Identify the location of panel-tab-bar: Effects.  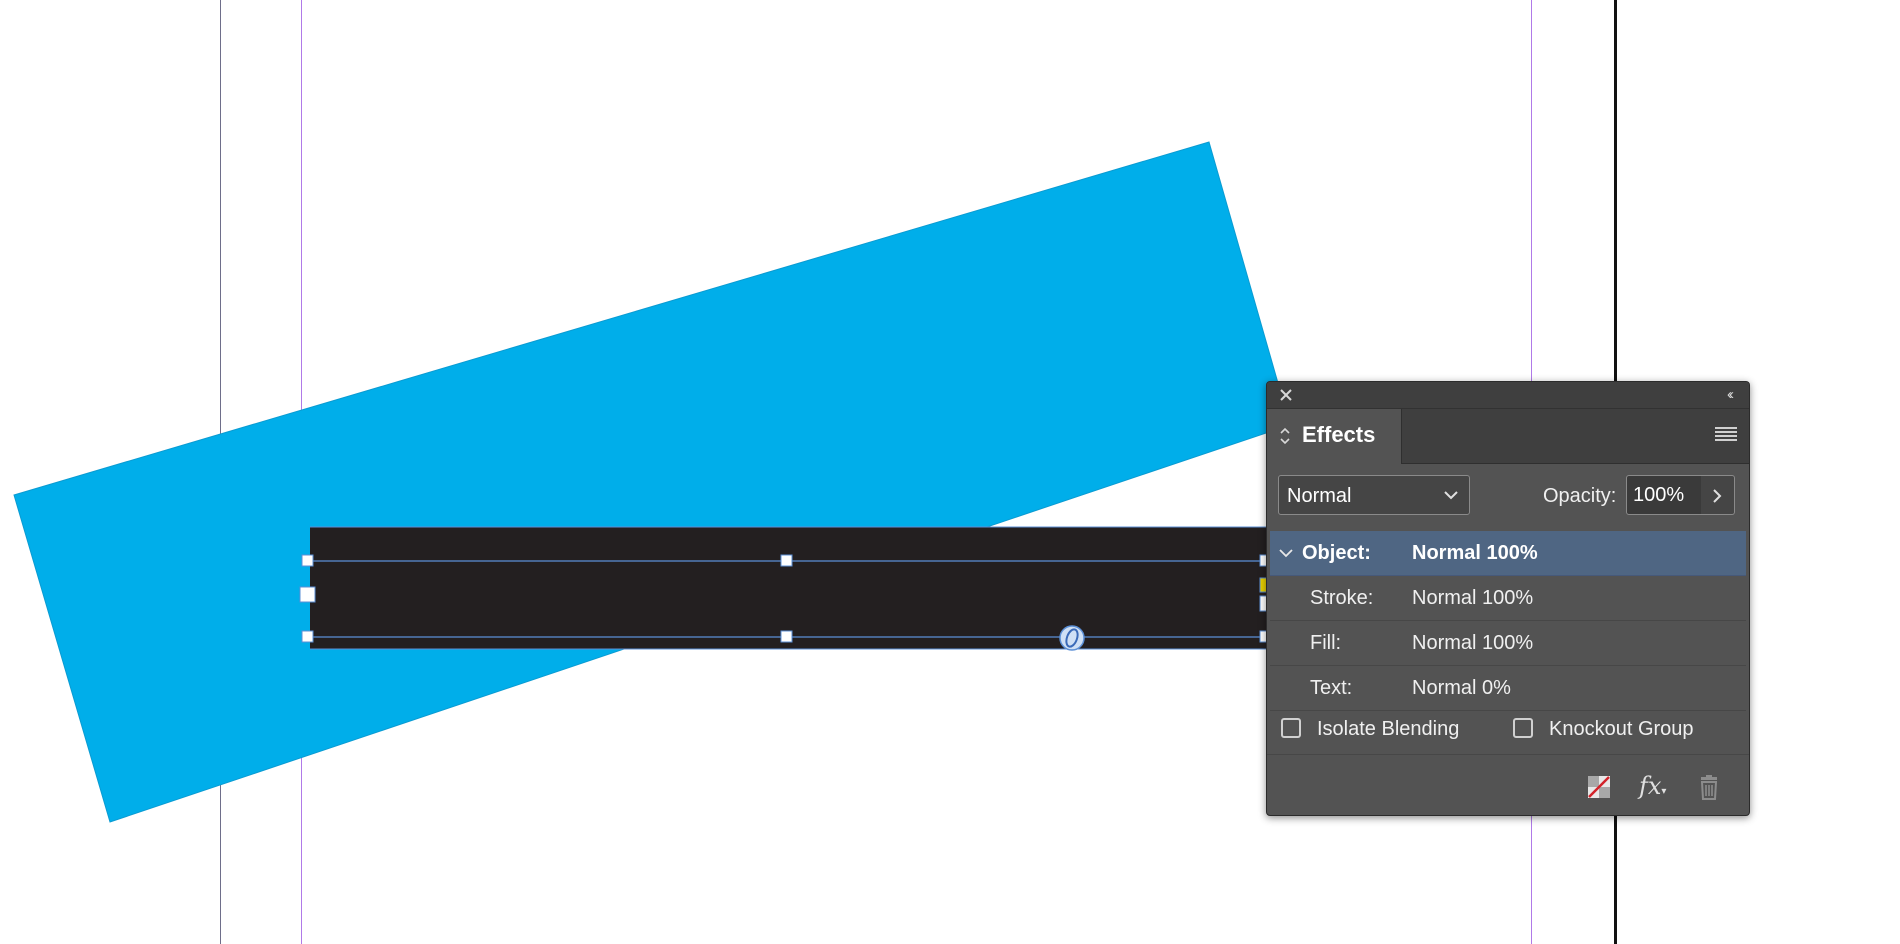
(1508, 436).